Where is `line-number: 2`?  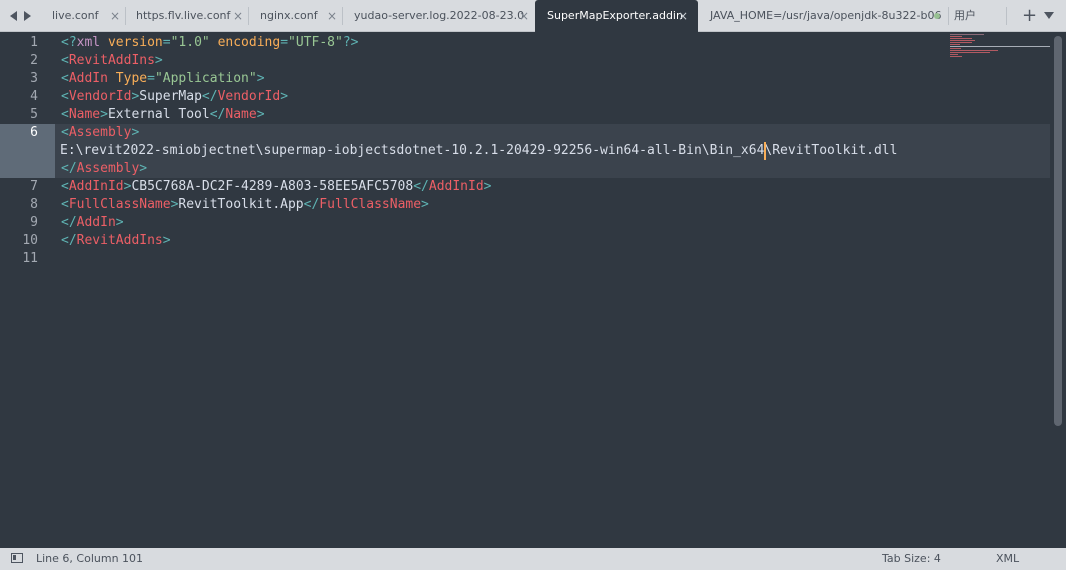
line-number: 2 is located at coordinates (34, 60).